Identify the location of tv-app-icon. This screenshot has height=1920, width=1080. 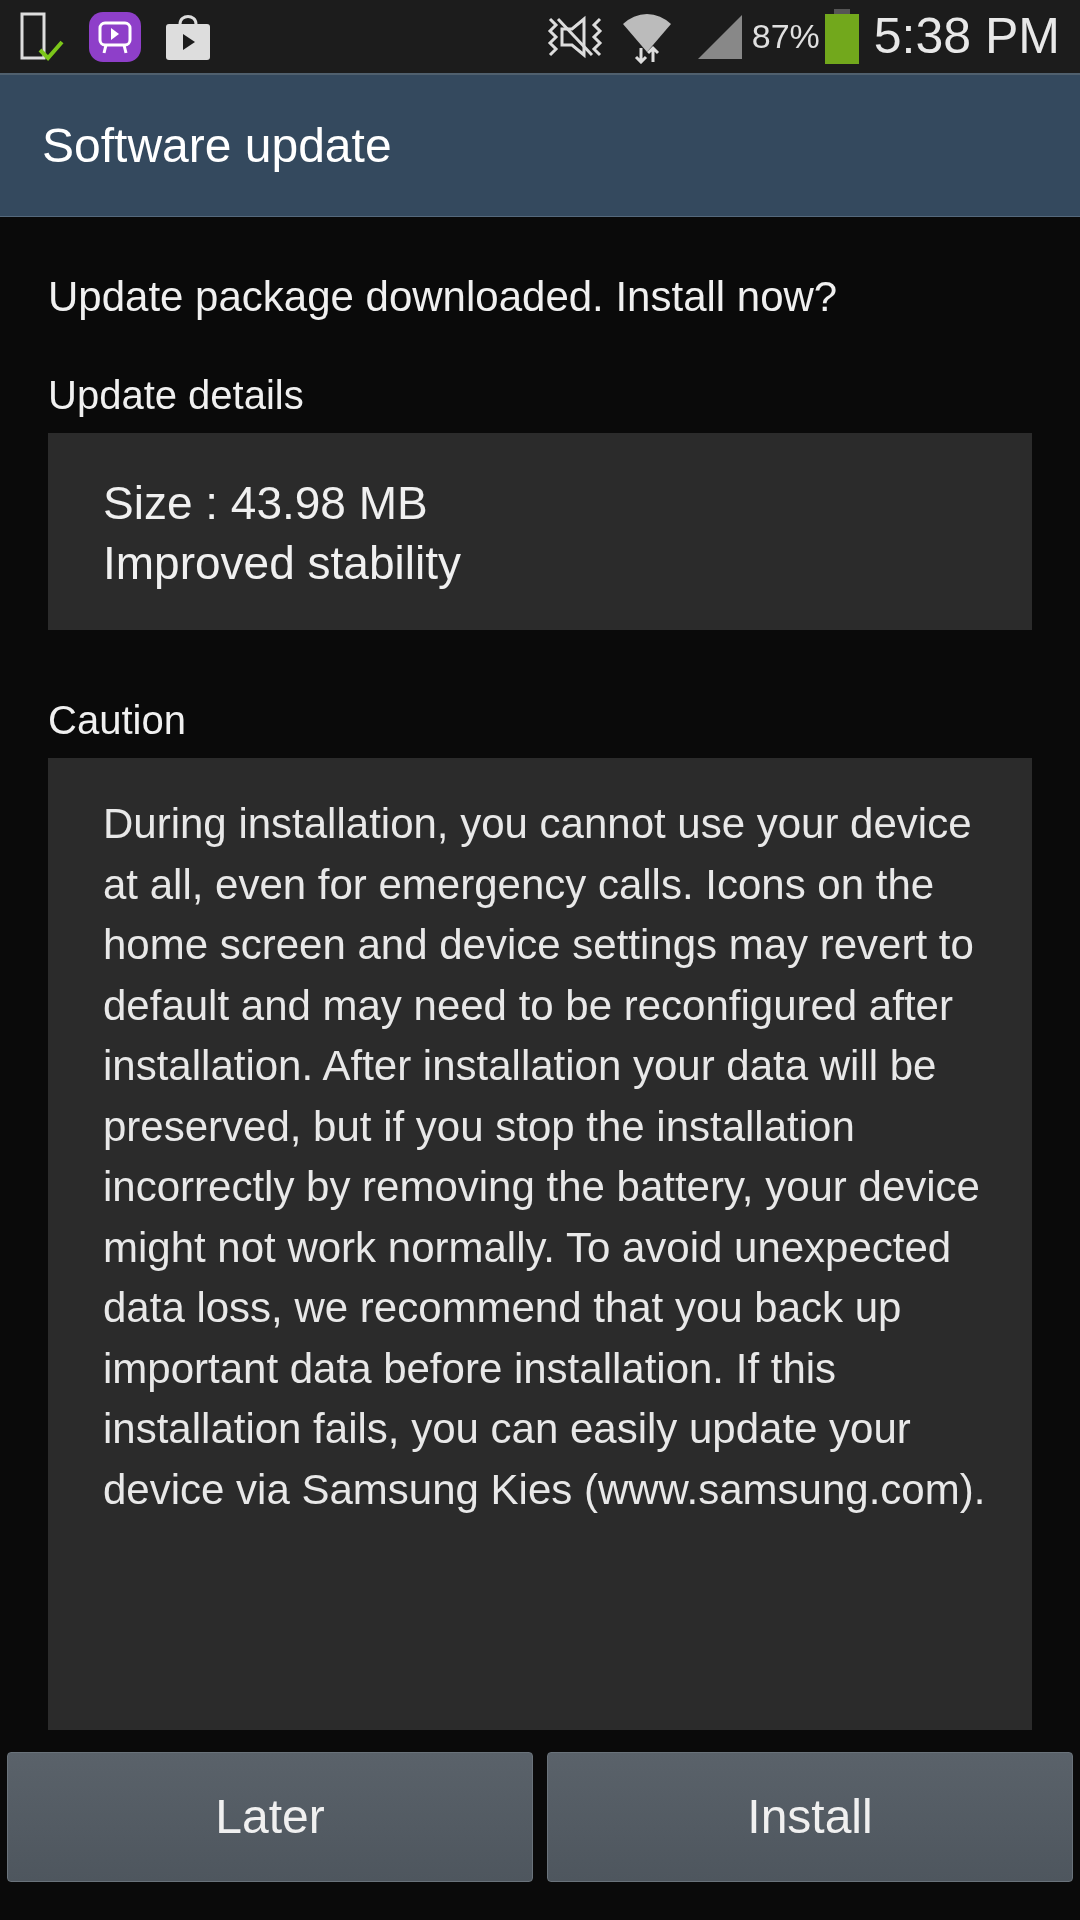
(115, 36).